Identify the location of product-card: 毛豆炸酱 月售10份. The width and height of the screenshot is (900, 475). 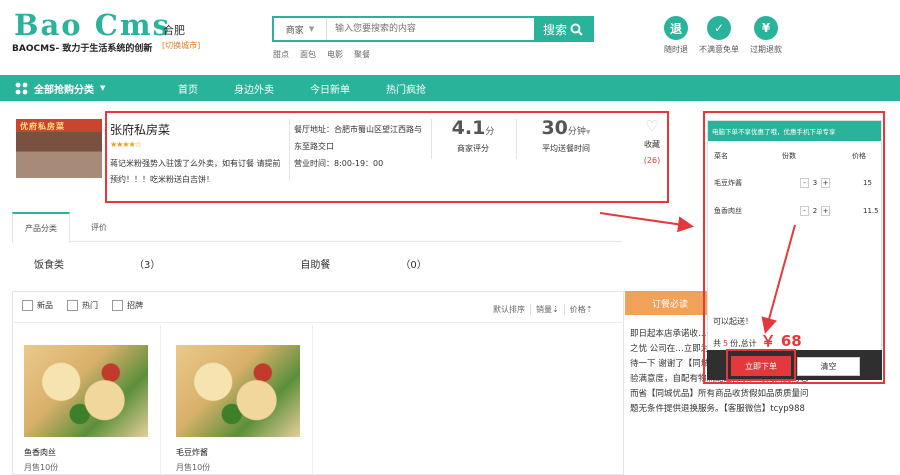
(238, 409).